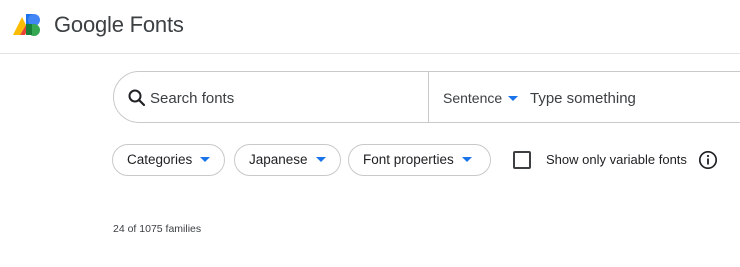  I want to click on search-input, so click(285, 98).